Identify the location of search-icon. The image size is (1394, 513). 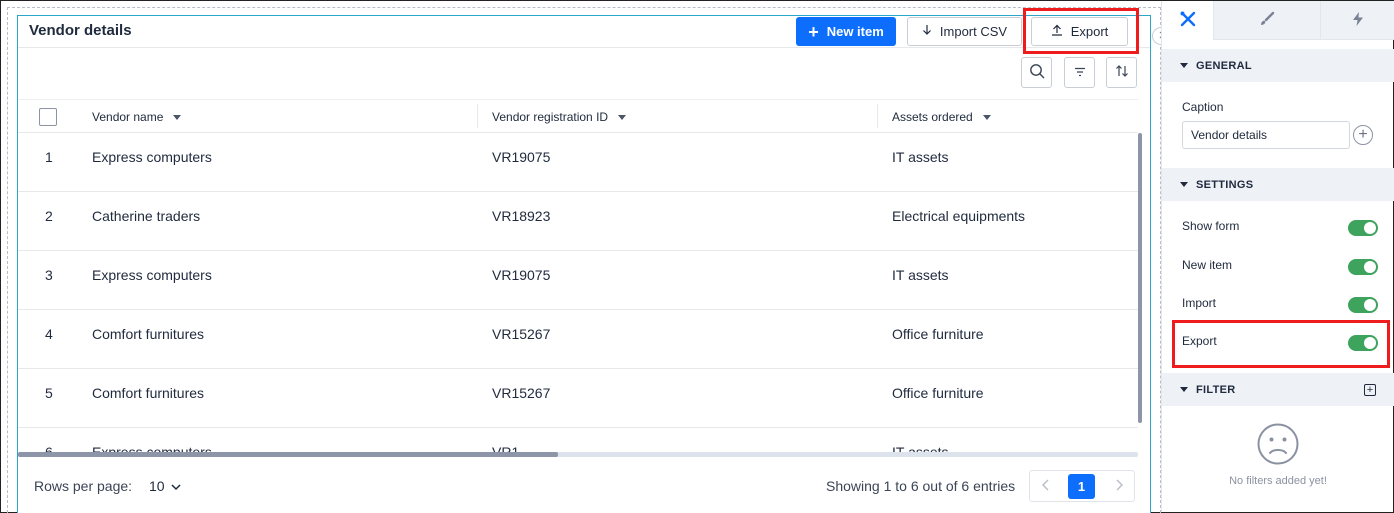
(1037, 72).